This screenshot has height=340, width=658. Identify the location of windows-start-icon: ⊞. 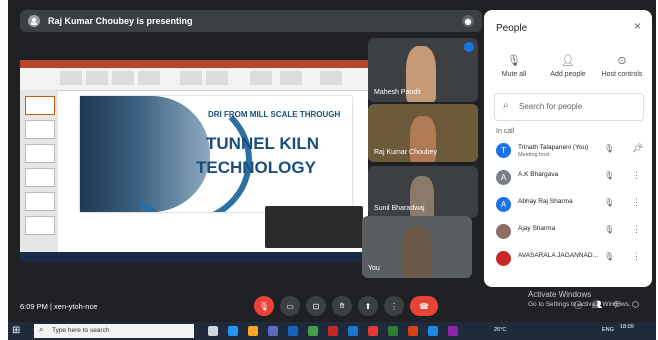
(18, 331).